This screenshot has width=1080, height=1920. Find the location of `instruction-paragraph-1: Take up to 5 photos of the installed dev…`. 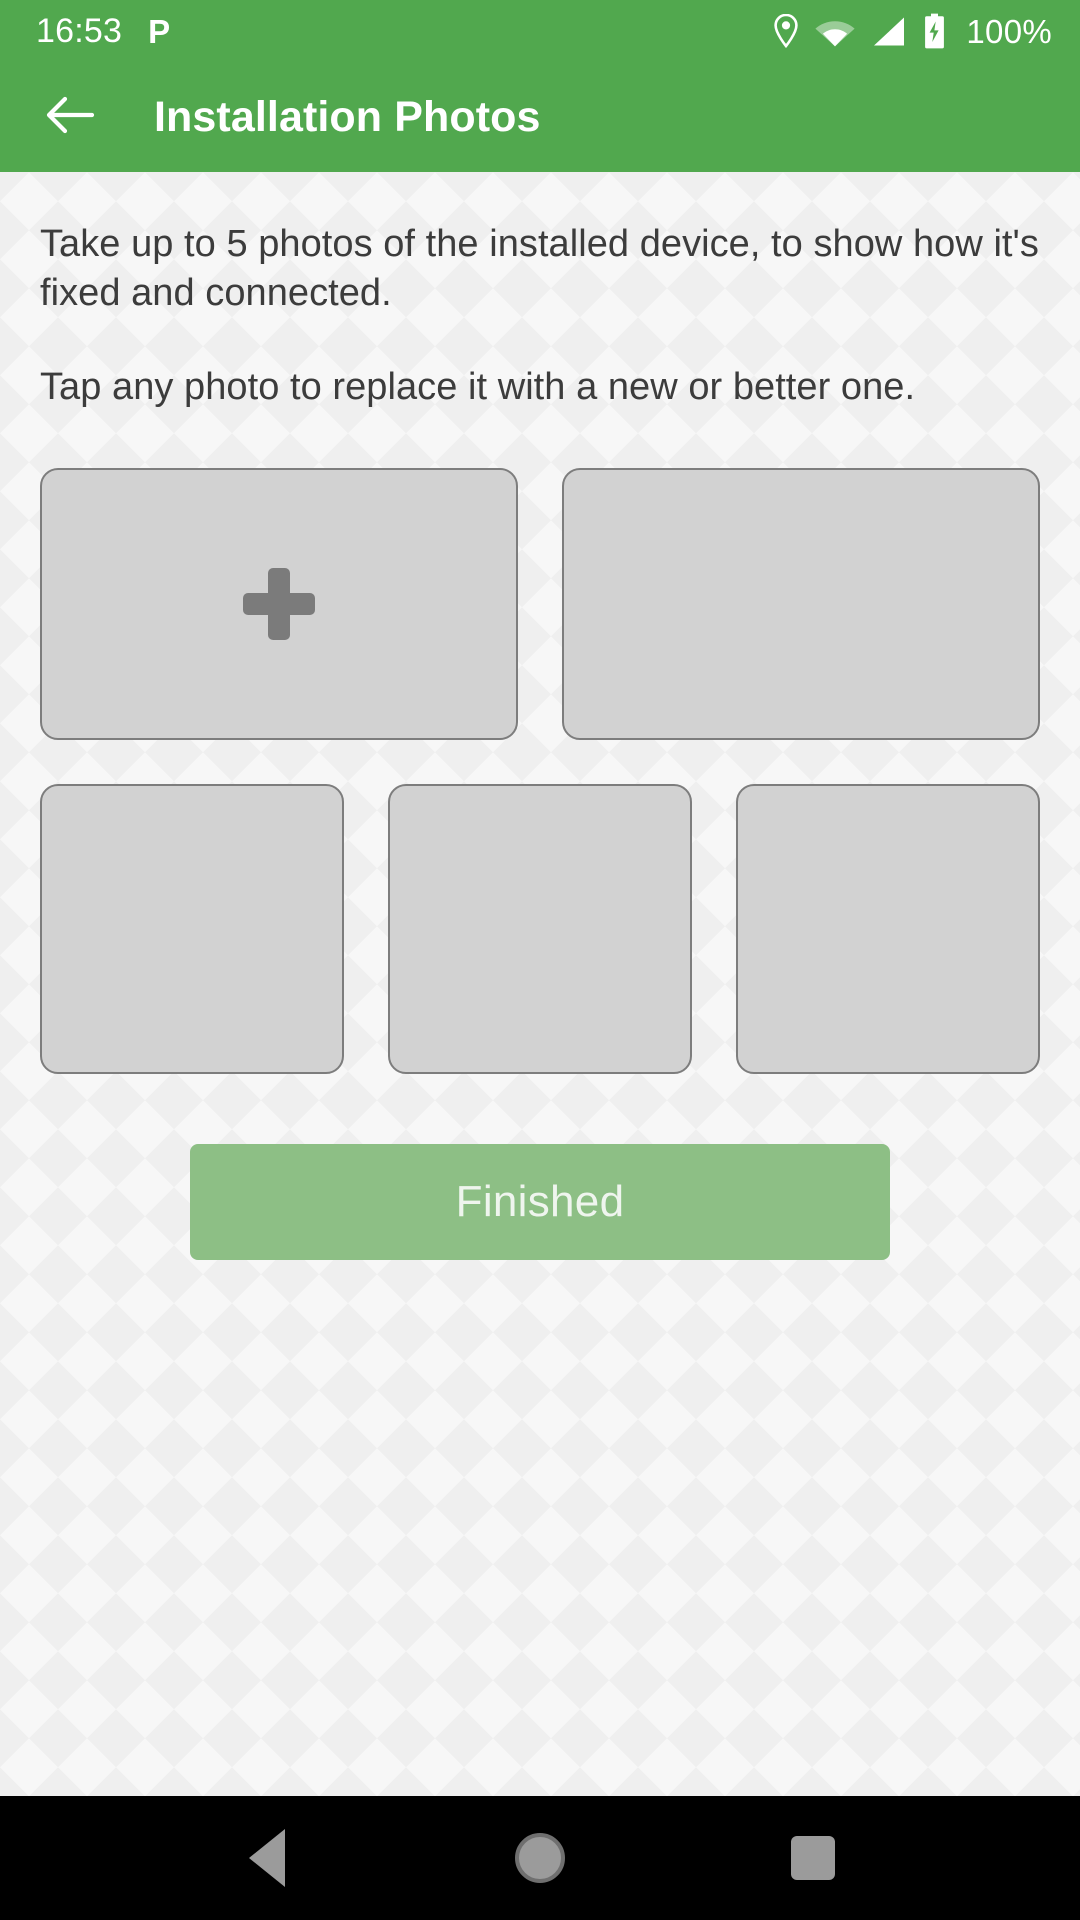

instruction-paragraph-1: Take up to 5 photos of the installed dev… is located at coordinates (539, 269).